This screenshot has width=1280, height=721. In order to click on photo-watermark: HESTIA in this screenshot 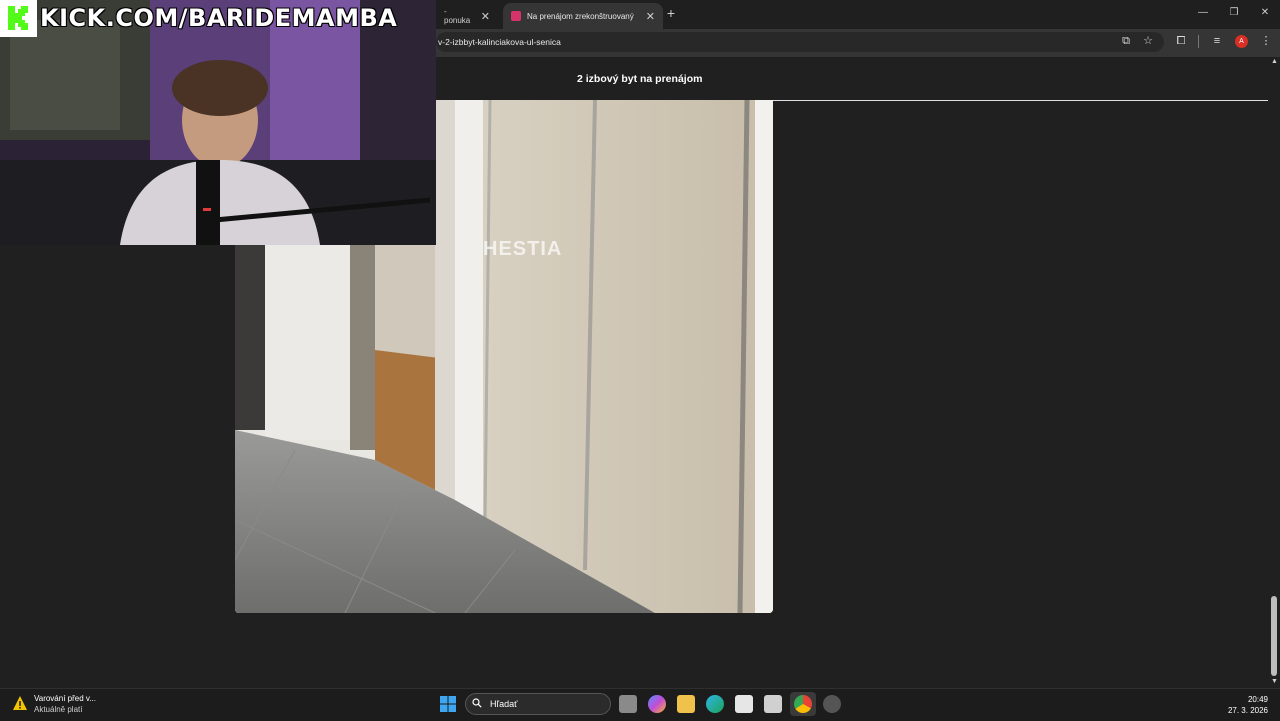, I will do `click(523, 249)`.